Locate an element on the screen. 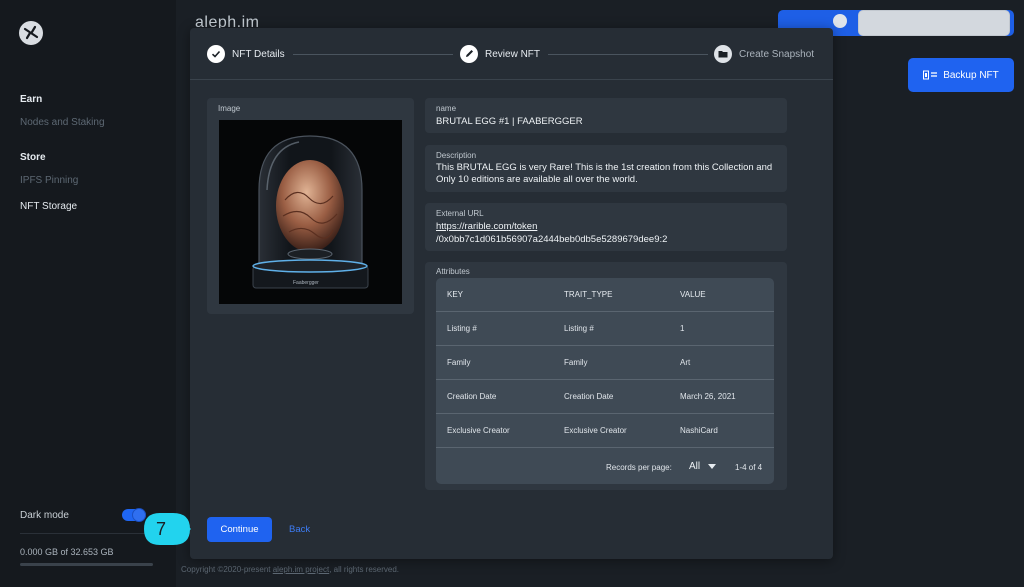 The height and width of the screenshot is (587, 1024). footer-suffix: , all rights reserved. is located at coordinates (364, 569).